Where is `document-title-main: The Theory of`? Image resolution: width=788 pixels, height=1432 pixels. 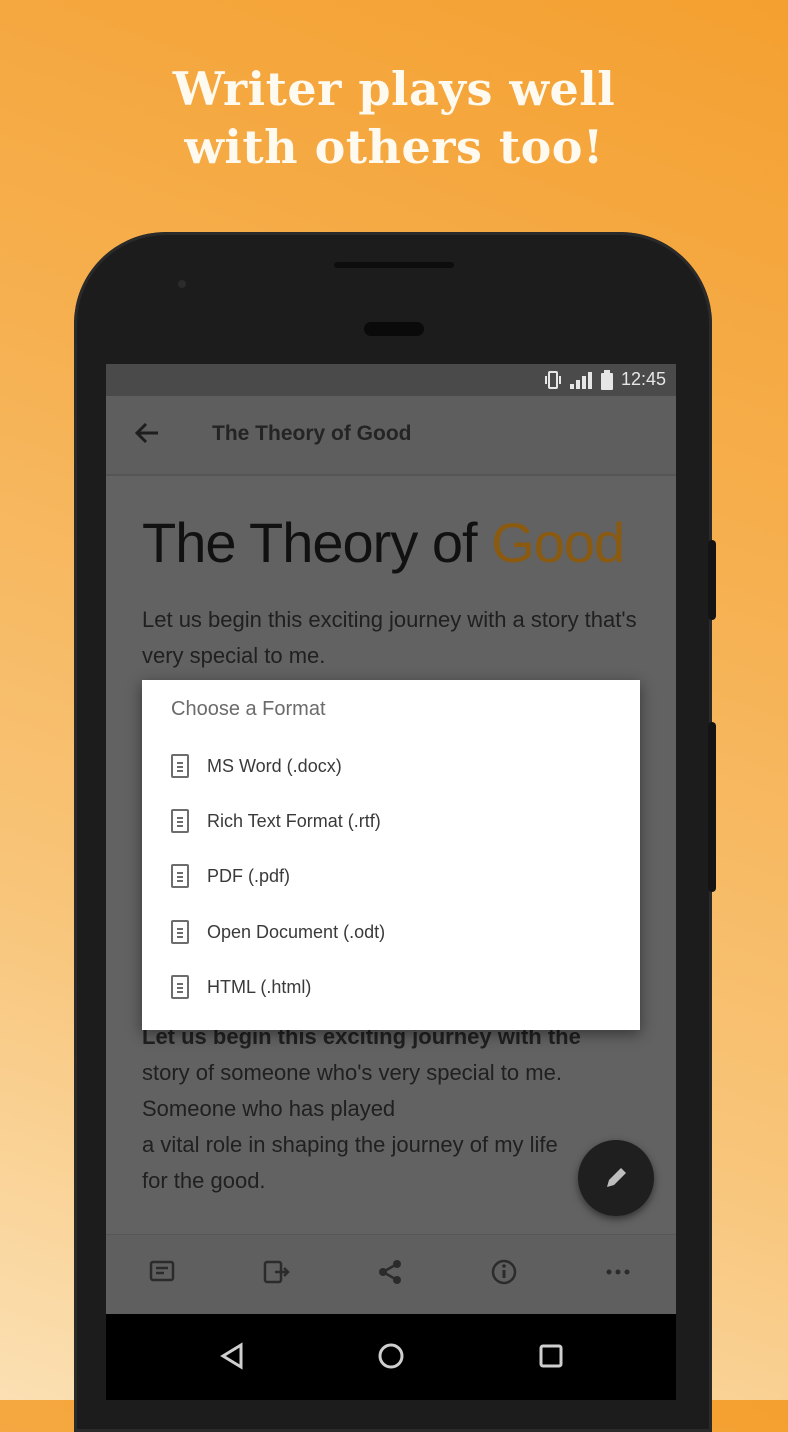 document-title-main: The Theory of is located at coordinates (317, 542).